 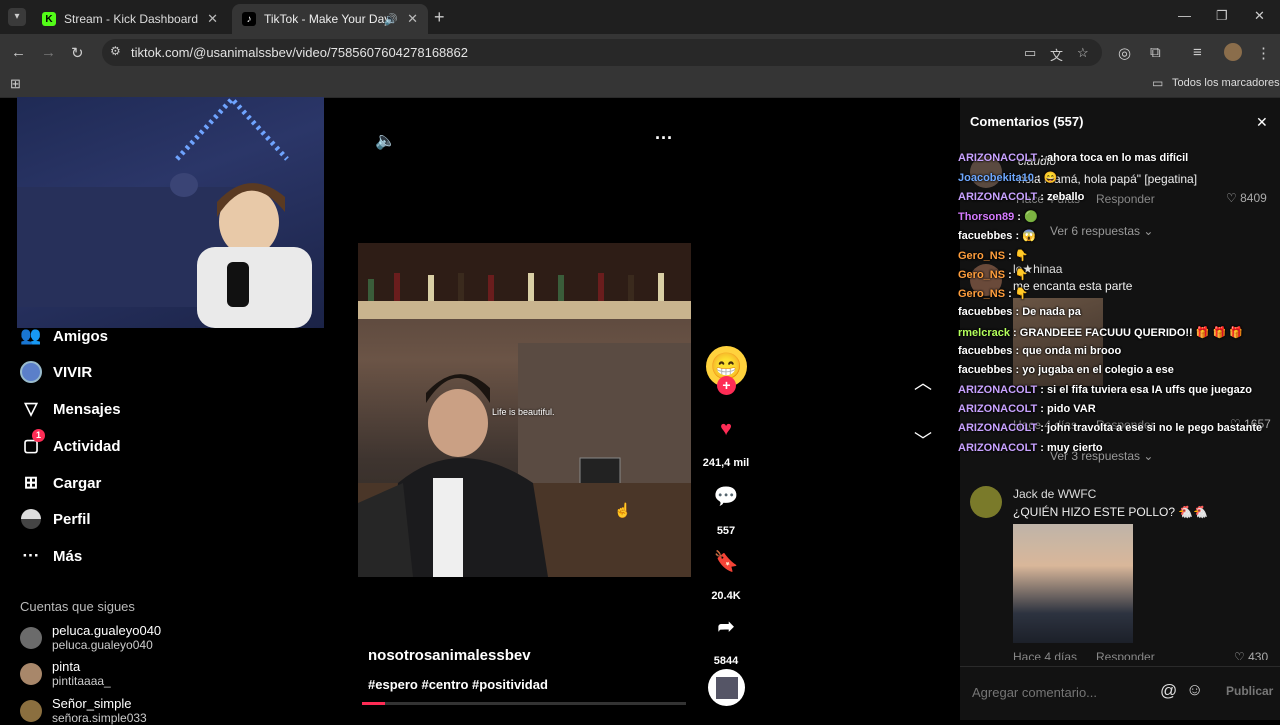 I want to click on sidebar-item-mensajes: ▽ Mensajes, so click(x=70, y=409).